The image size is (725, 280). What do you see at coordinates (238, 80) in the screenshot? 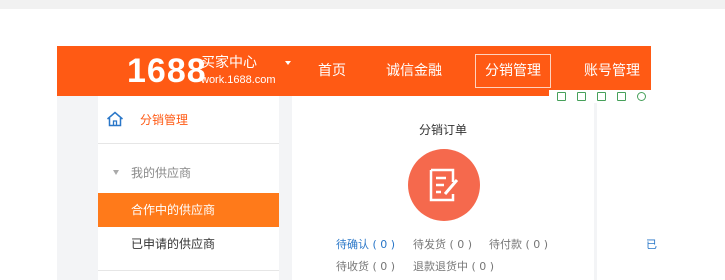
I see `logo-domain: work.1688.com` at bounding box center [238, 80].